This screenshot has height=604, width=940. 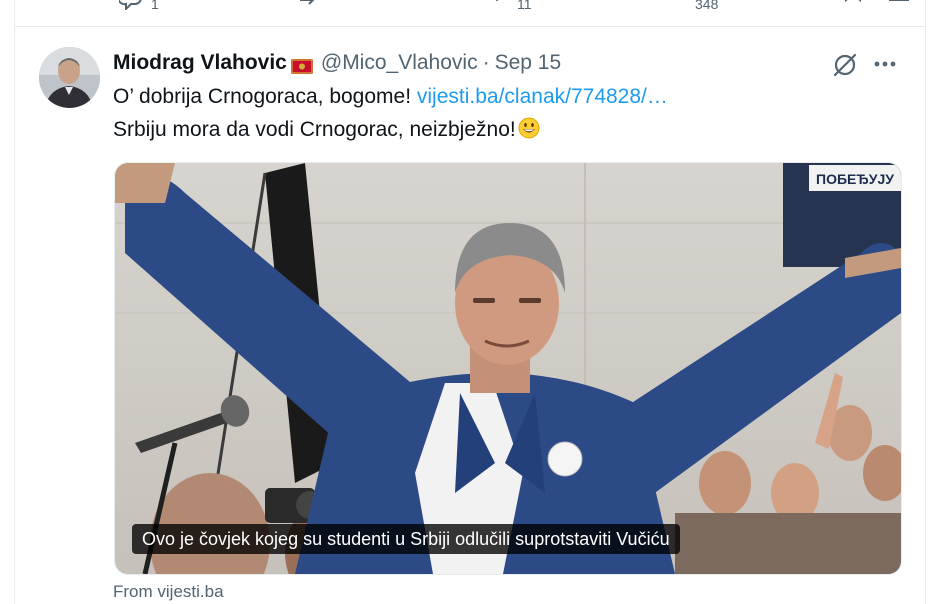 I want to click on share-icon, so click(x=899, y=5).